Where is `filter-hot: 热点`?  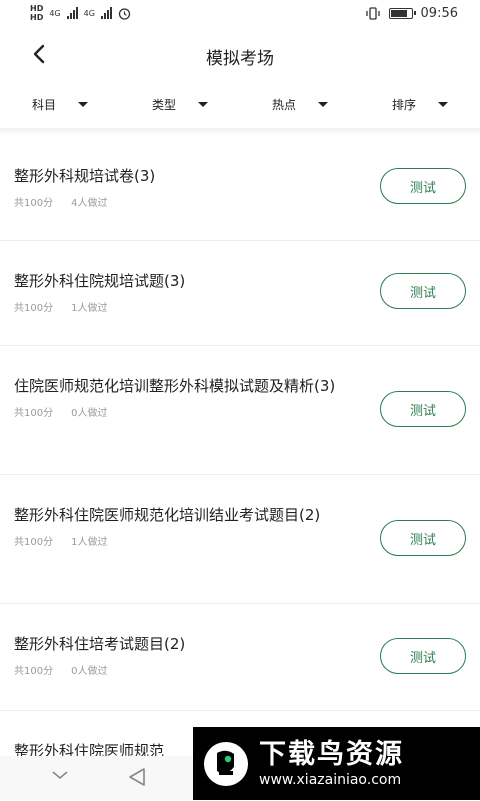 filter-hot: 热点 is located at coordinates (300, 104).